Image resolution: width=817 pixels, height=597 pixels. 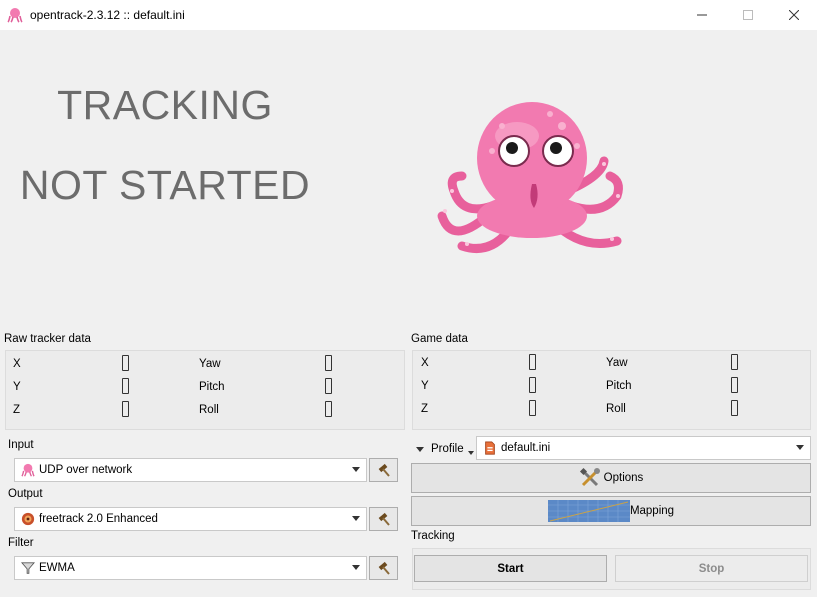 I want to click on close-icon, so click(x=794, y=15).